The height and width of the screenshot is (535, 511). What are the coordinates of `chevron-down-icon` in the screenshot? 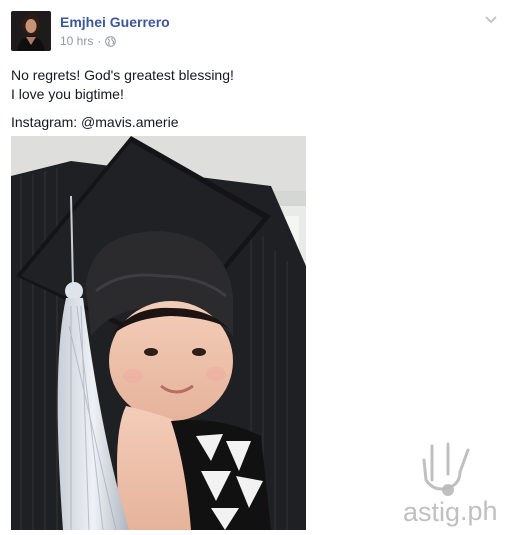 It's located at (491, 18).